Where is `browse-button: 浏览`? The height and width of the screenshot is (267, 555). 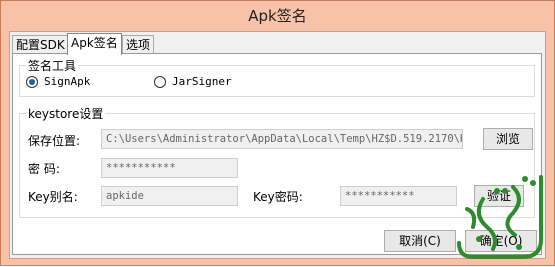 browse-button: 浏览 is located at coordinates (508, 139).